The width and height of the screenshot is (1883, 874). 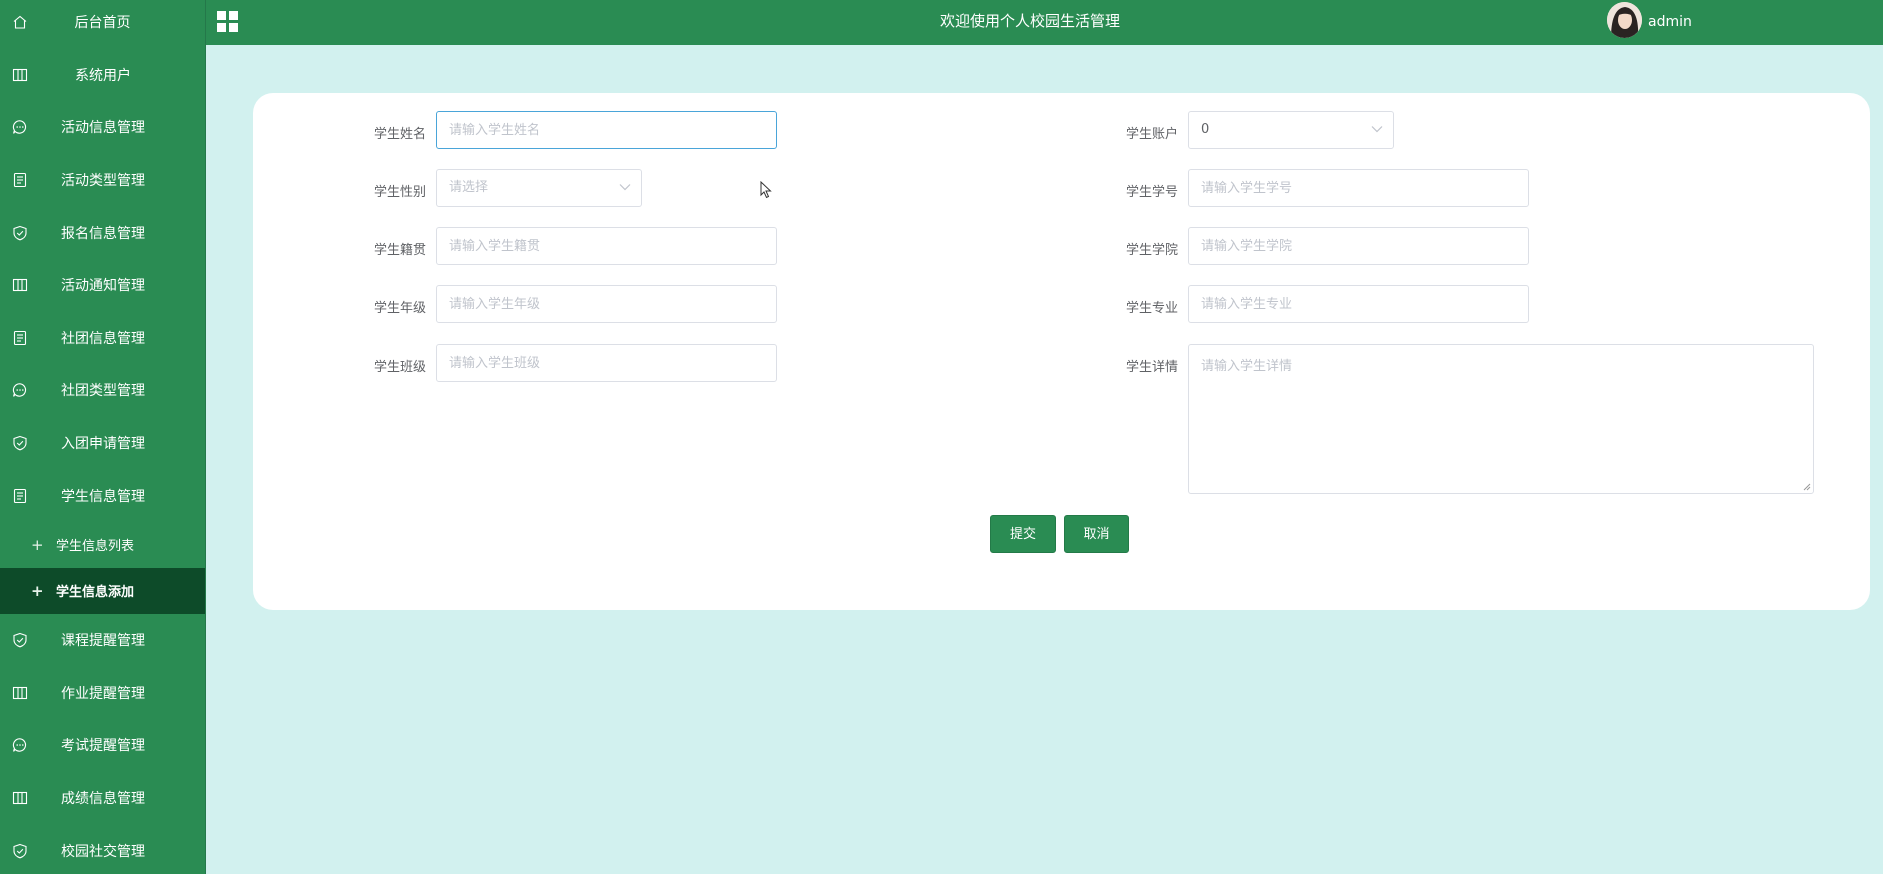 I want to click on account-label: 学生账户, so click(x=1151, y=134).